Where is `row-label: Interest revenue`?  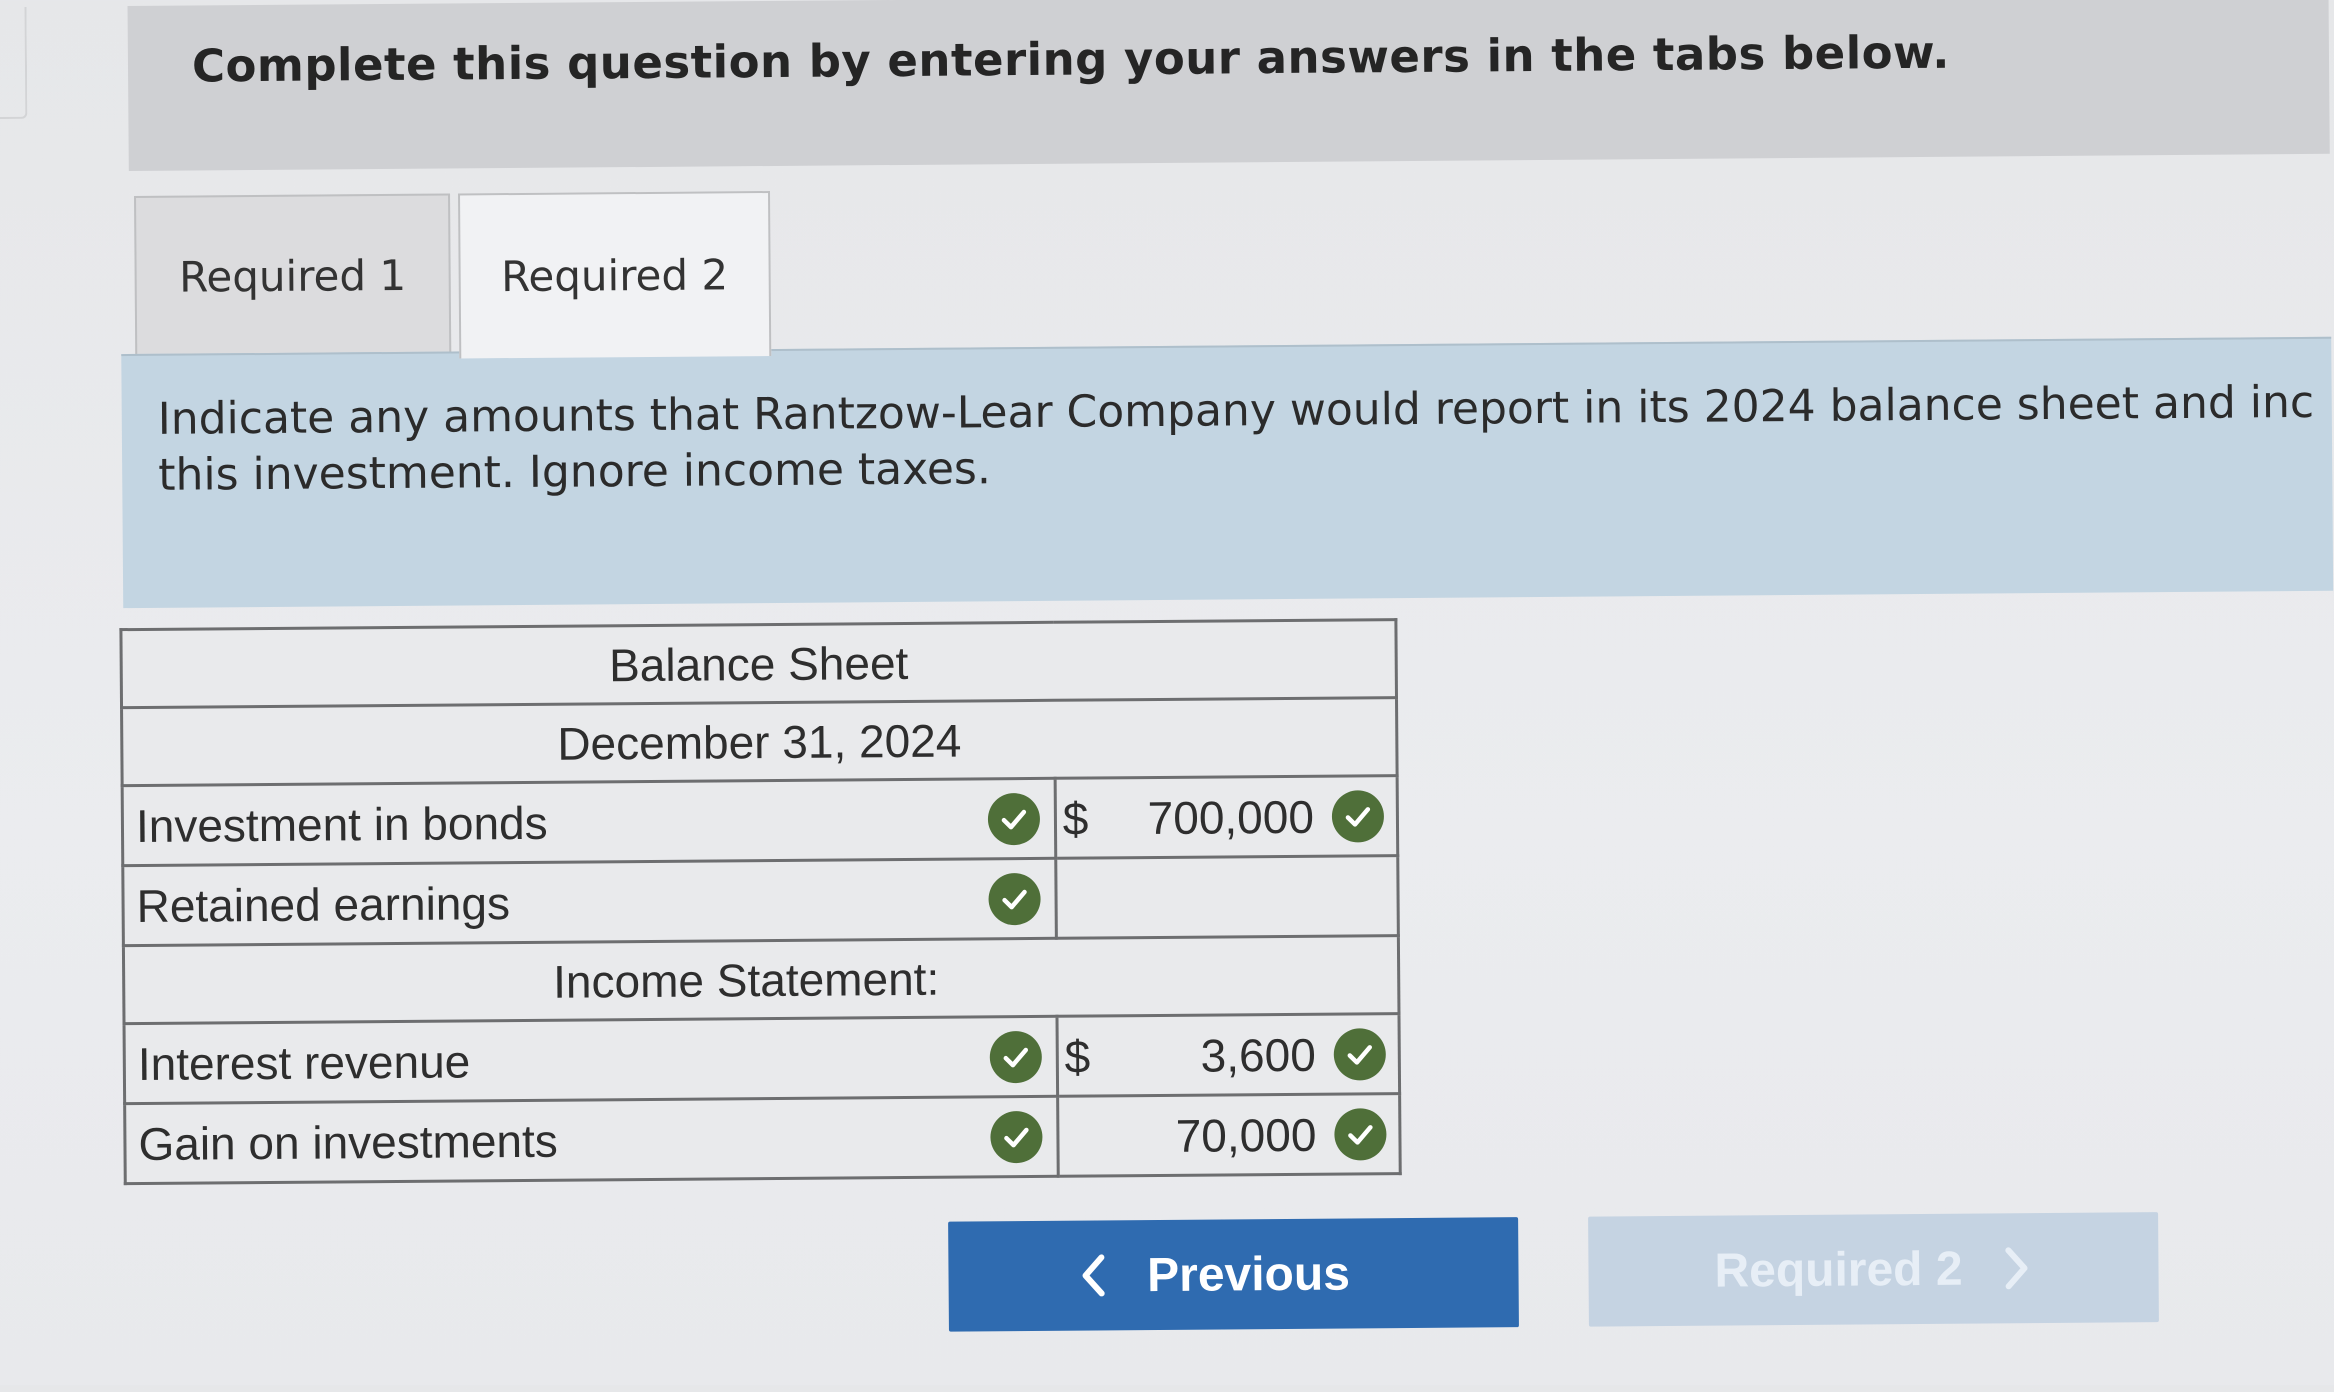 row-label: Interest revenue is located at coordinates (304, 1062).